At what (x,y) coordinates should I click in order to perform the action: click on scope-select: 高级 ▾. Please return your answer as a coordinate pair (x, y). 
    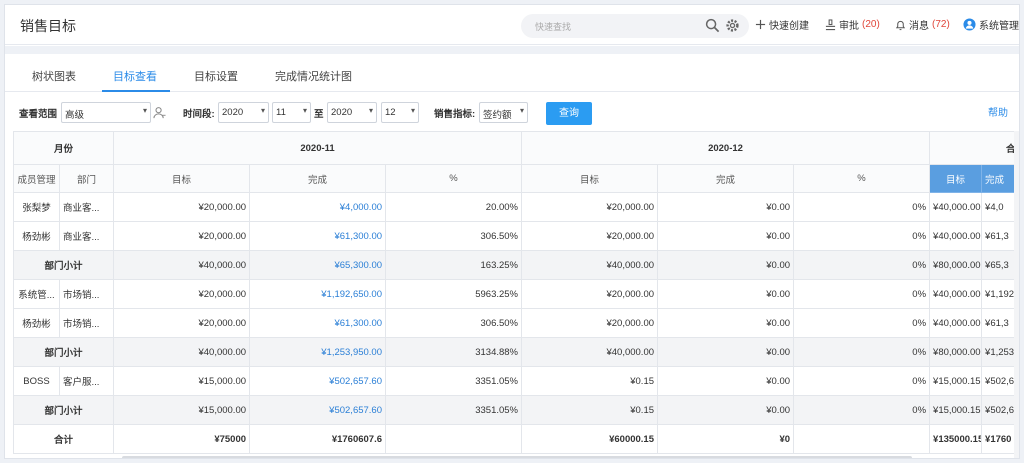
    Looking at the image, I should click on (106, 112).